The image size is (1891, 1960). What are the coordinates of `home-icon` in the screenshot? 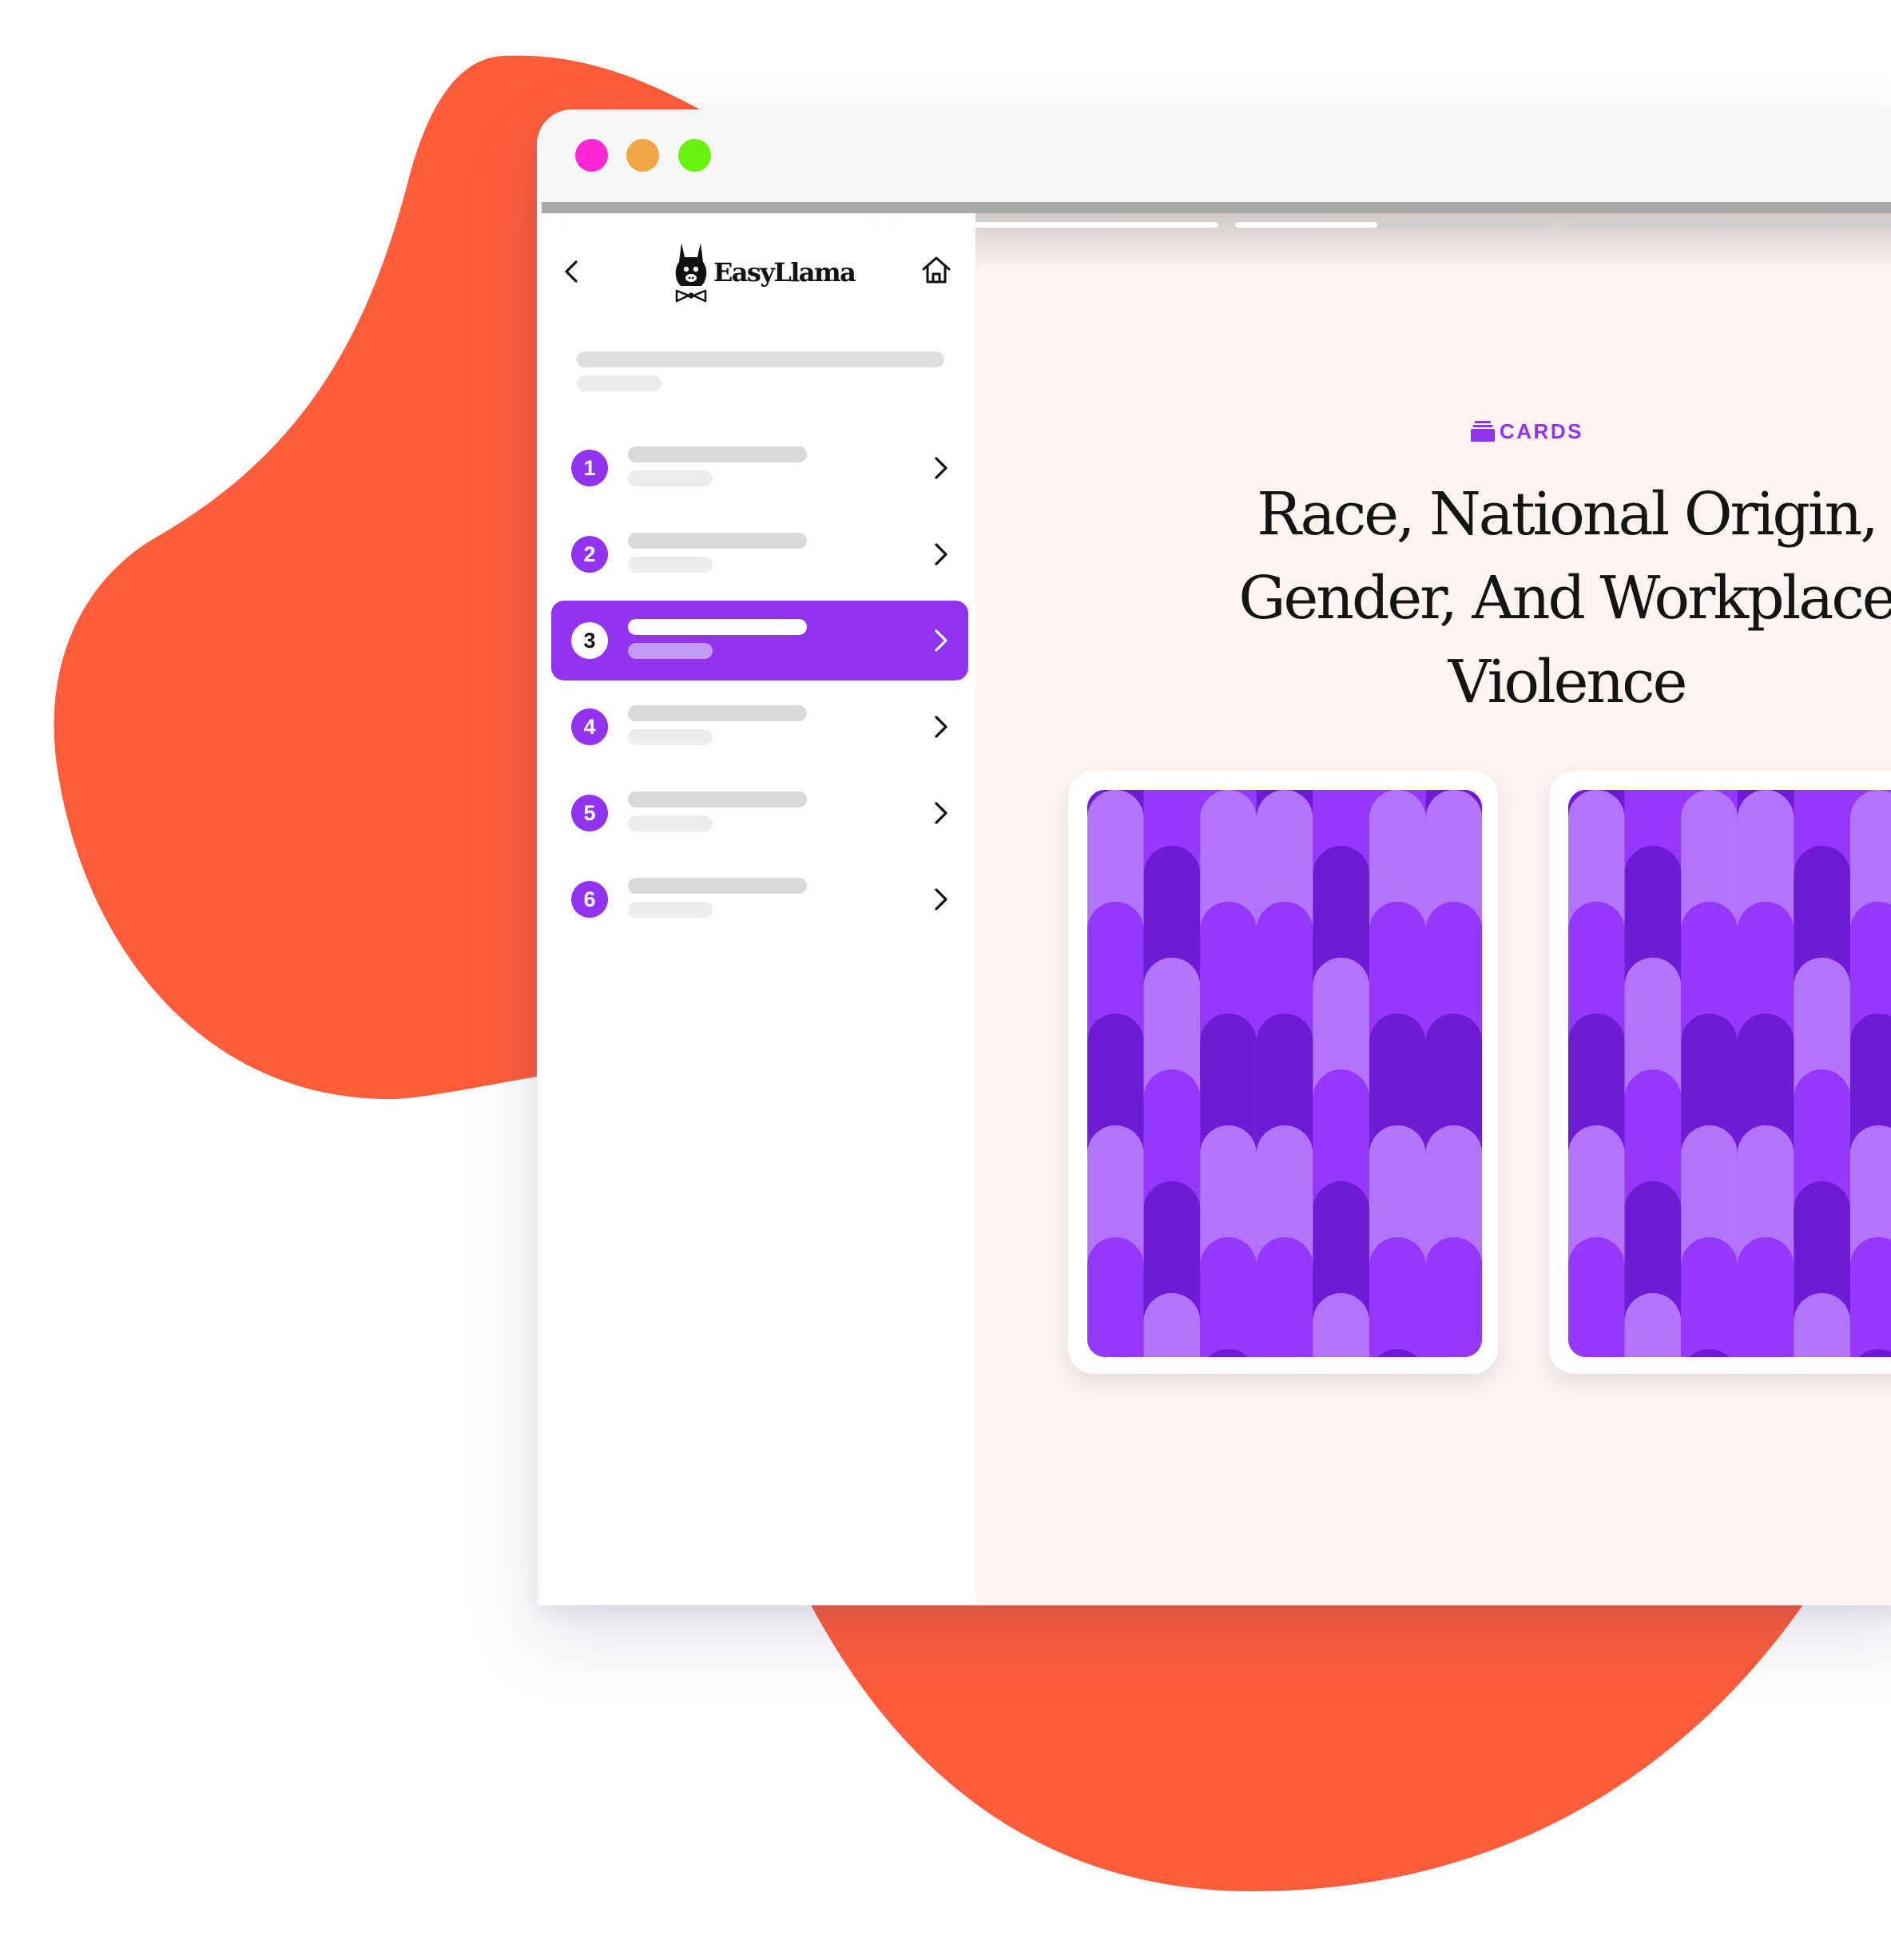 It's located at (936, 270).